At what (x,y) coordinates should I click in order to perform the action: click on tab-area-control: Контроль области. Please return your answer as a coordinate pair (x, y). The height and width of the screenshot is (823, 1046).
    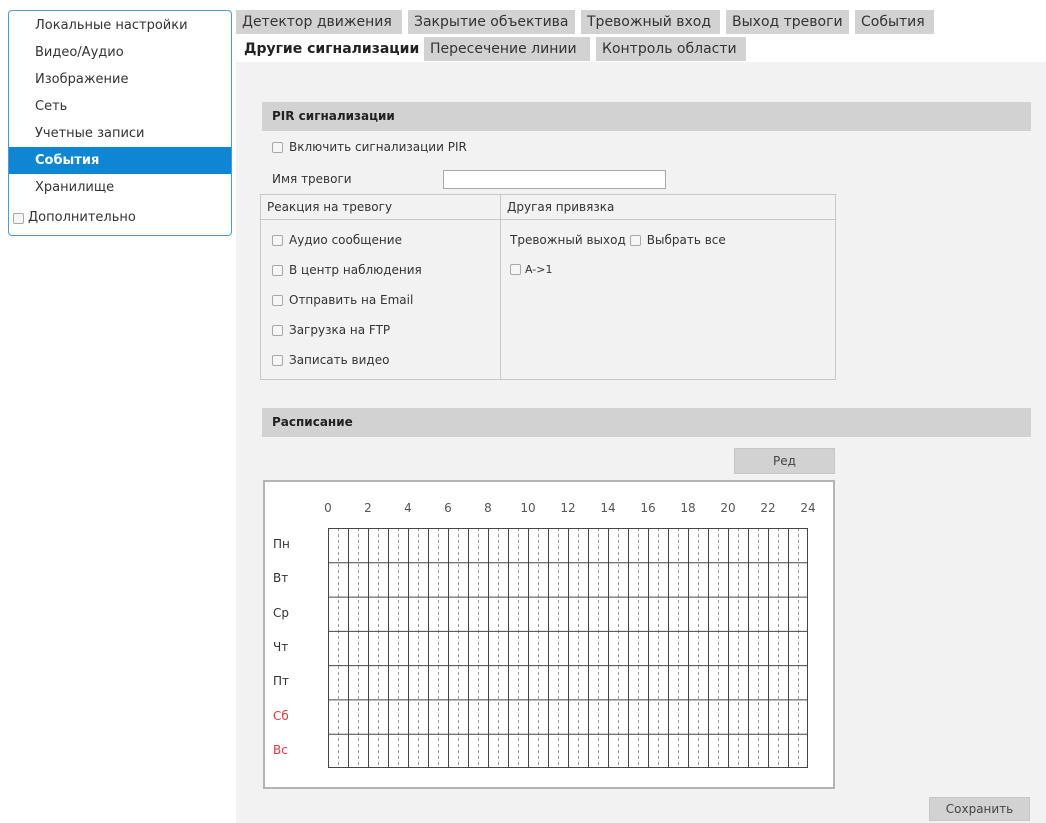
    Looking at the image, I should click on (671, 49).